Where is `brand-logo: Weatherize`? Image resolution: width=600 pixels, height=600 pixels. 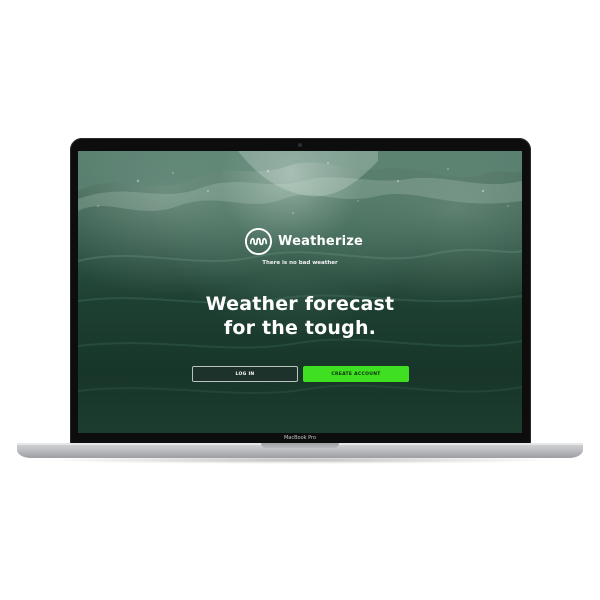
brand-logo: Weatherize is located at coordinates (303, 241).